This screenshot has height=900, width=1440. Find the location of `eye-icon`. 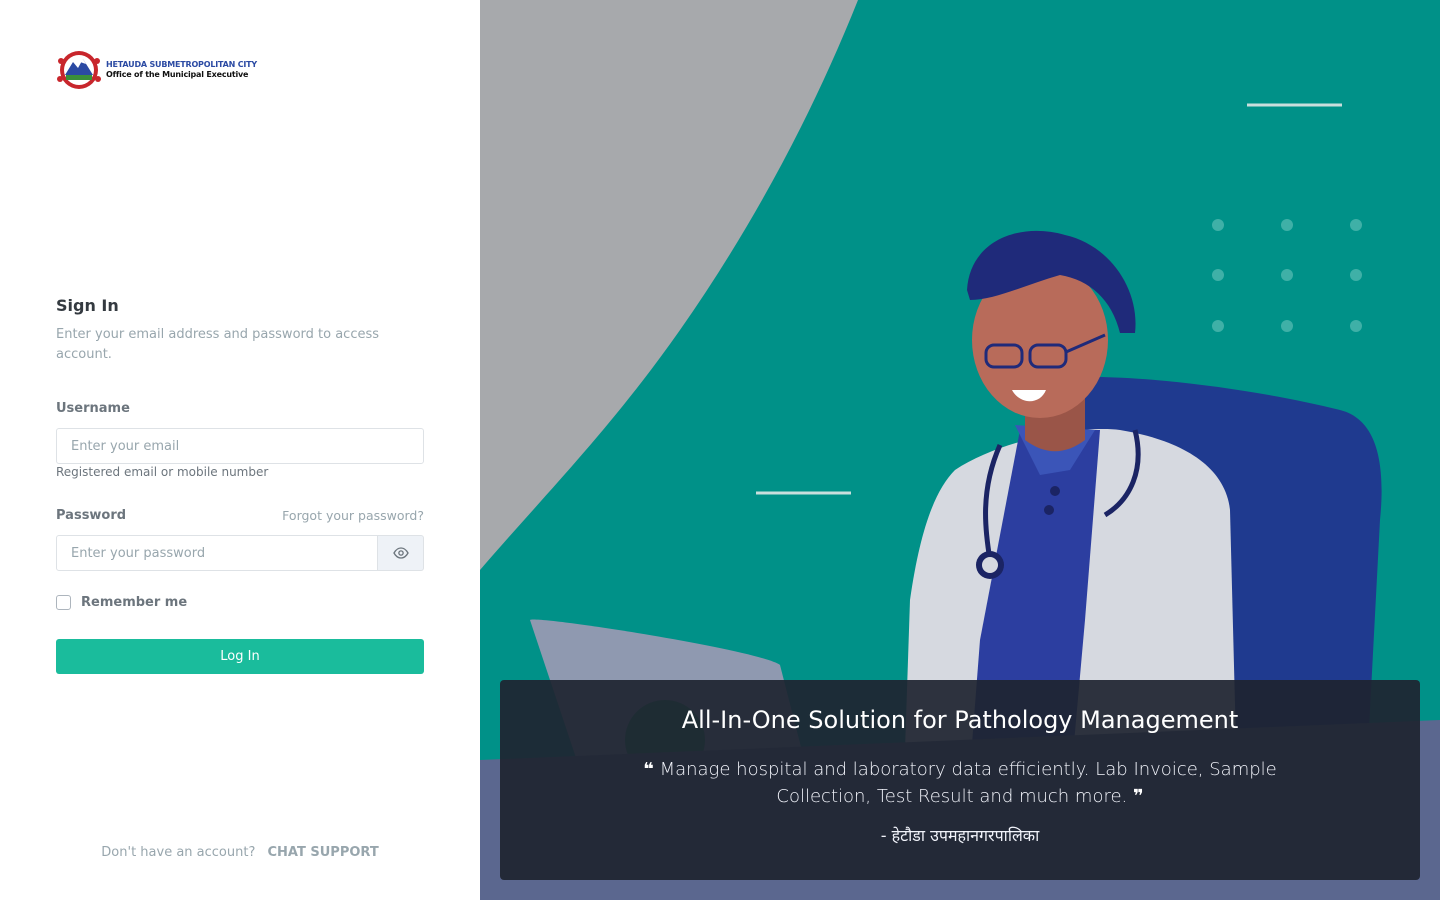

eye-icon is located at coordinates (400, 553).